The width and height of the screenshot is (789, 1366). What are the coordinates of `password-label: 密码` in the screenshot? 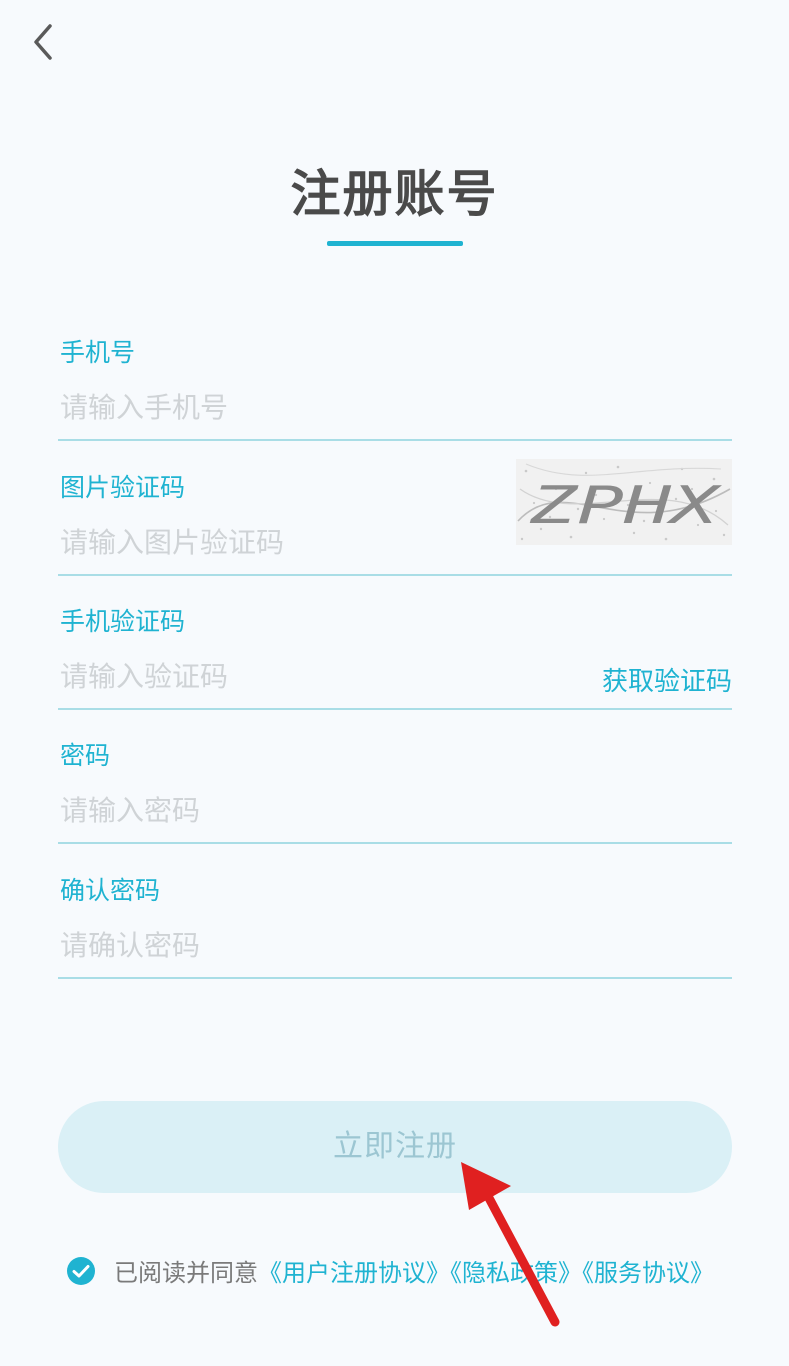 It's located at (85, 755).